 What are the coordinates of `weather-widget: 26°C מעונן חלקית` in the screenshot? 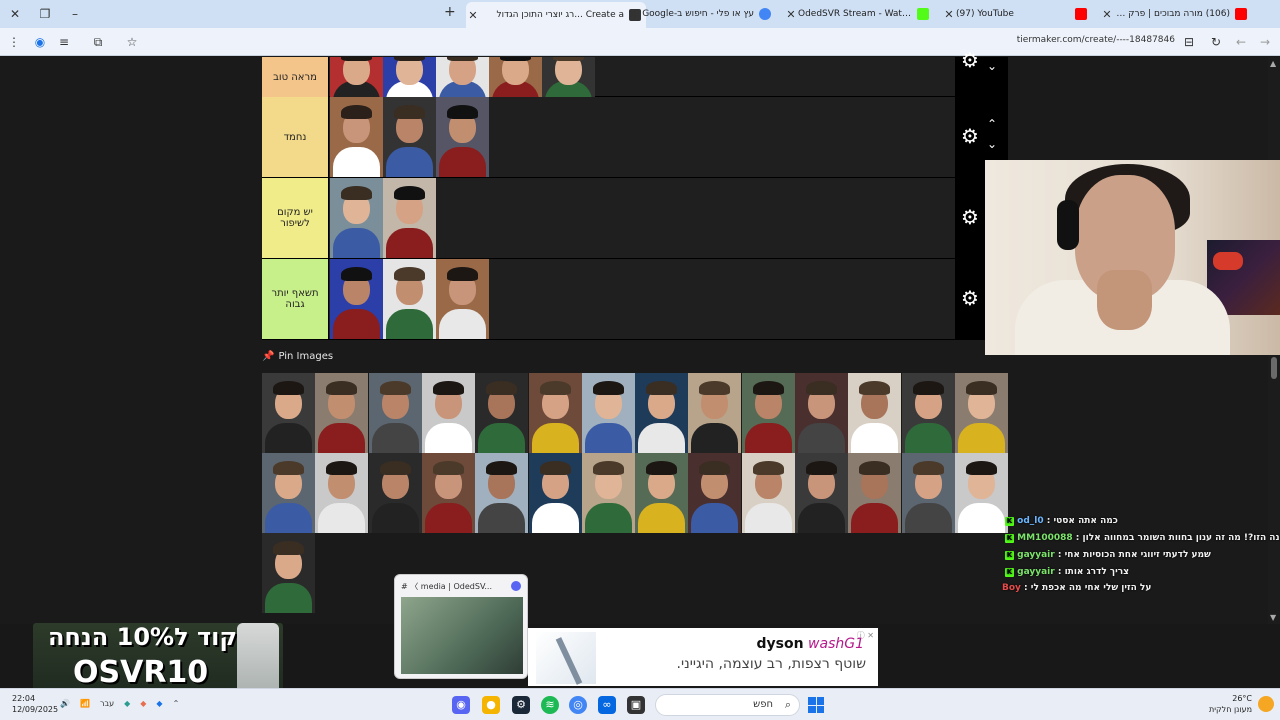 It's located at (1230, 704).